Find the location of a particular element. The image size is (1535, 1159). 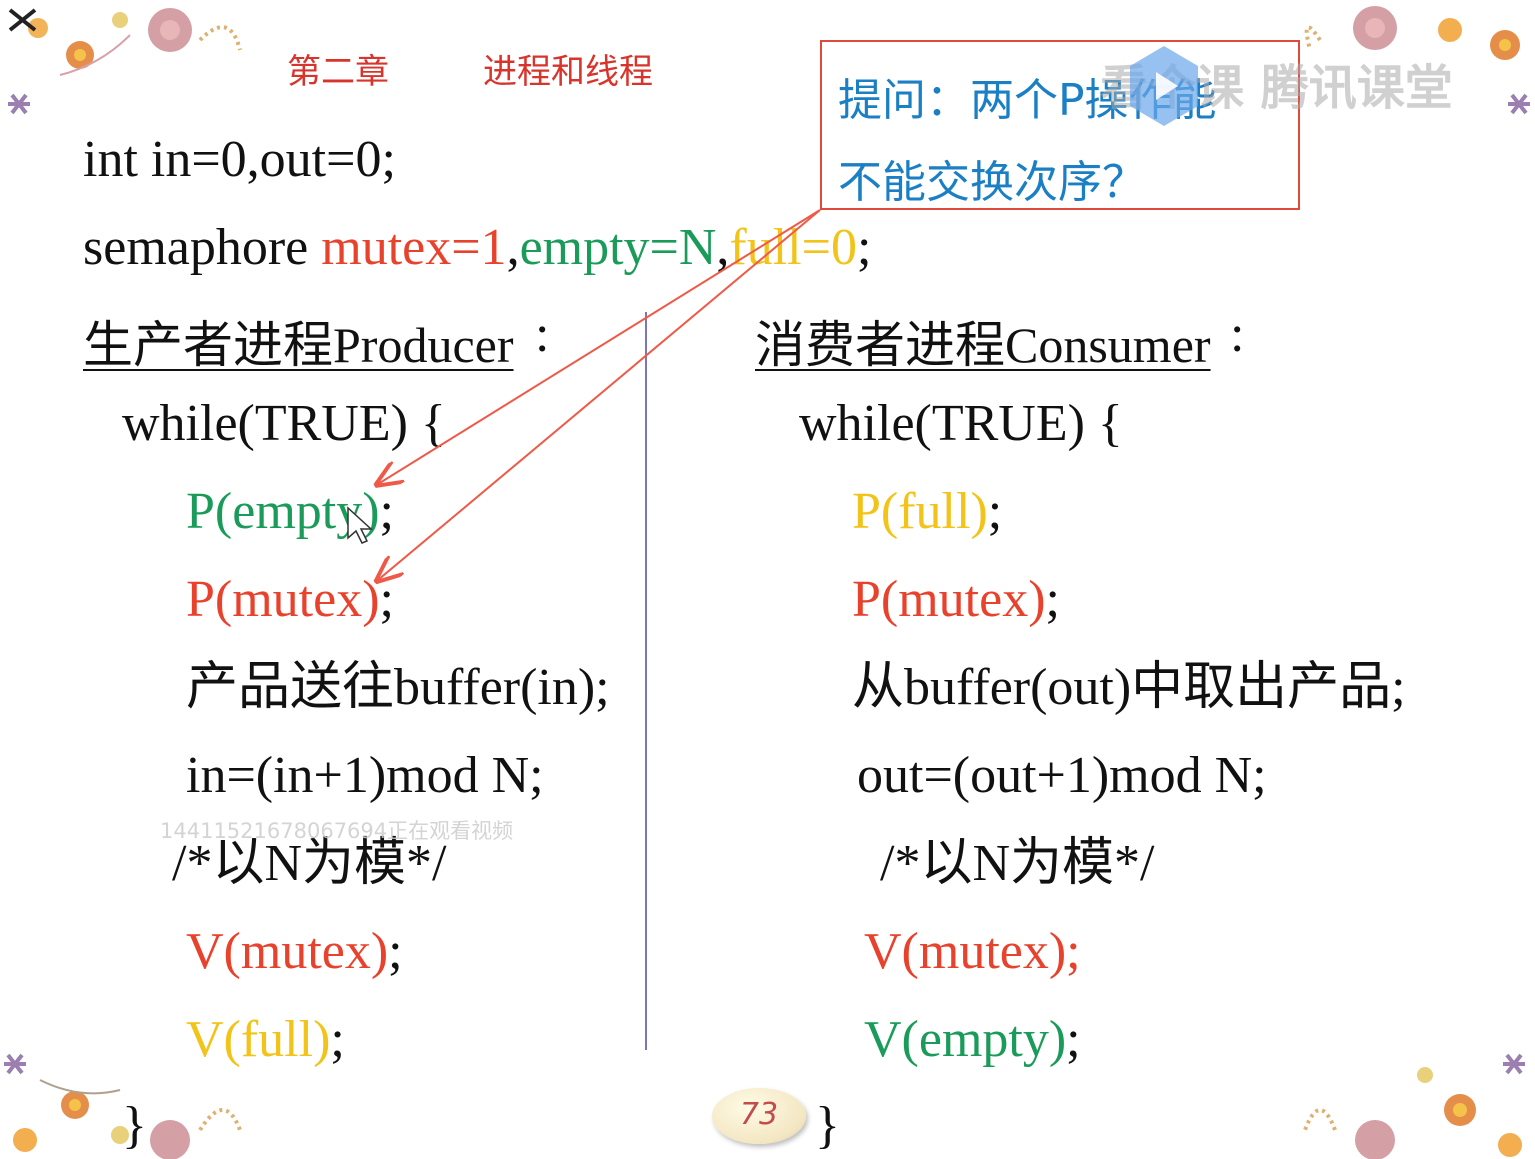

semaphore-mutex: mutex=1 is located at coordinates (414, 247).